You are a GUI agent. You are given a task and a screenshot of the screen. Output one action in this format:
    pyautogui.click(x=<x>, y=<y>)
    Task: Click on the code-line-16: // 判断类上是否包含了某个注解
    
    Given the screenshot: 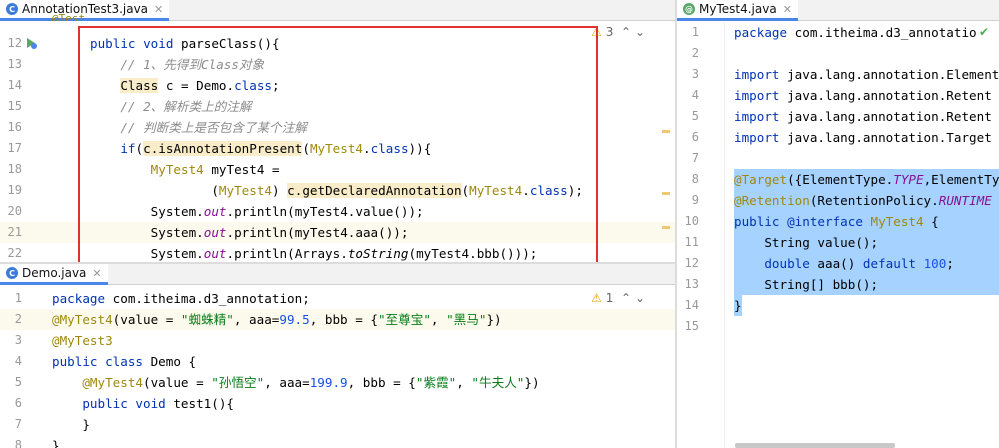 What is the action you would take?
    pyautogui.click(x=198, y=127)
    